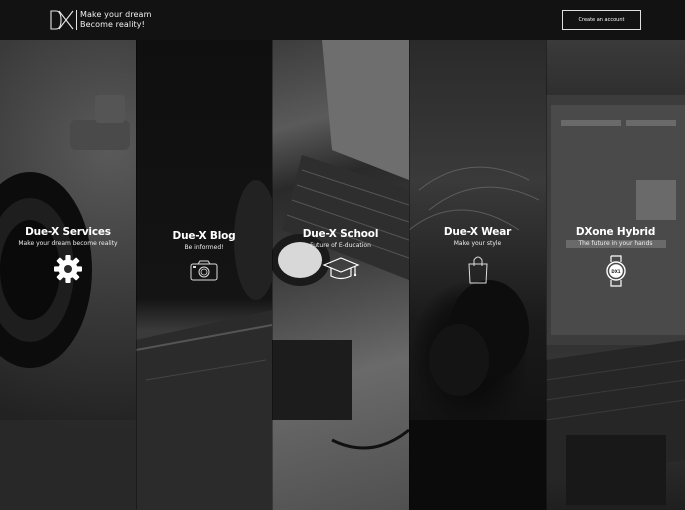  What do you see at coordinates (601, 20) in the screenshot?
I see `create-account-button: Create an account` at bounding box center [601, 20].